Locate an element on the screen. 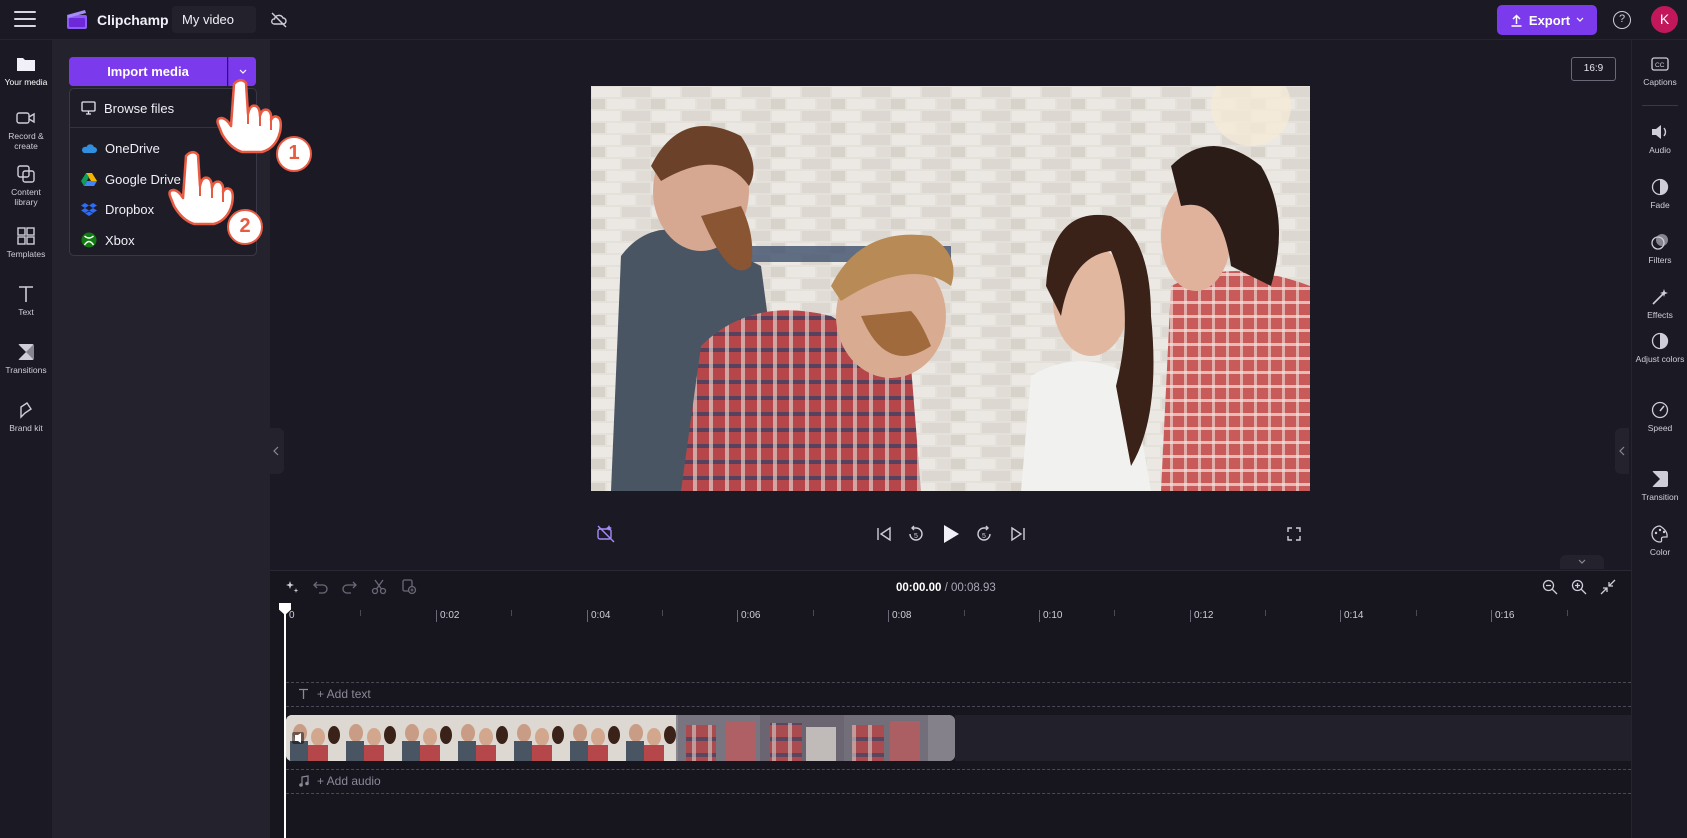 This screenshot has width=1687, height=838. zoom-out-icon is located at coordinates (1550, 587).